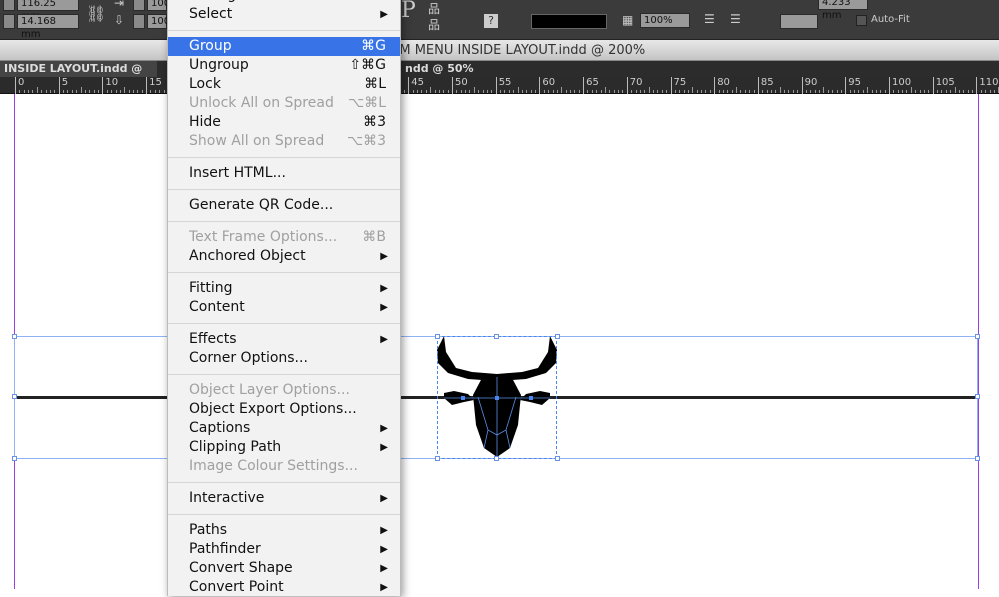 This screenshot has width=999, height=597. Describe the element at coordinates (987, 85) in the screenshot. I see `ruler-label: 110` at that location.